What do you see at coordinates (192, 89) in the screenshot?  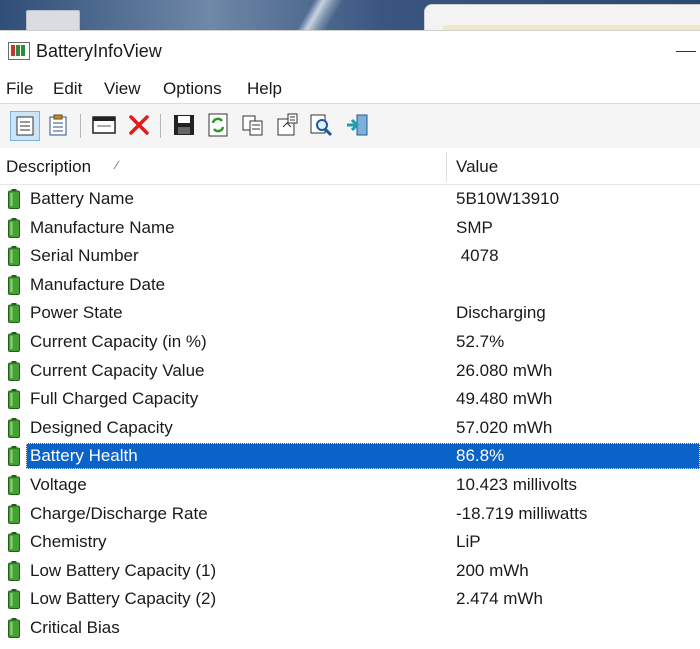 I see `menu-options: Options` at bounding box center [192, 89].